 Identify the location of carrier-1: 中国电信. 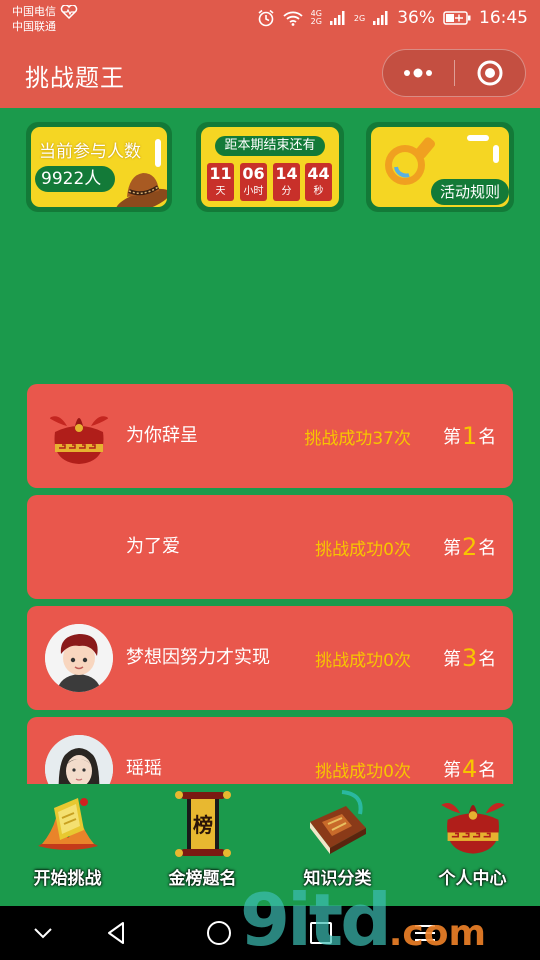
(34, 11).